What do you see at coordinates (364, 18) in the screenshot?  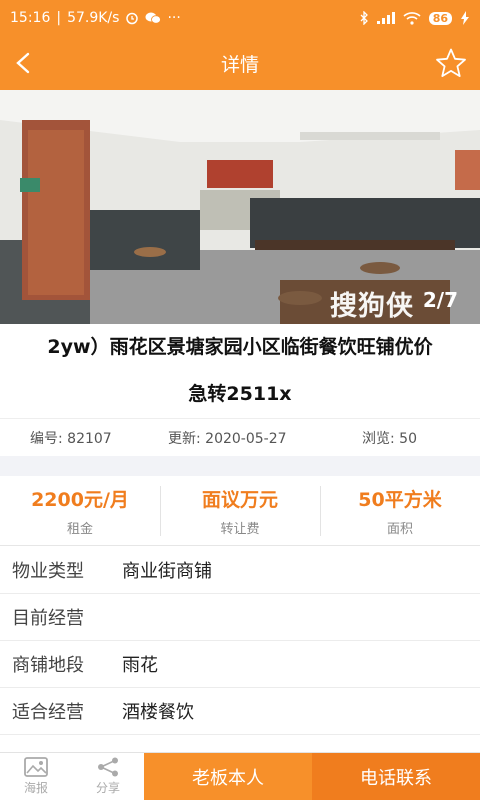 I see `bluetooth-icon` at bounding box center [364, 18].